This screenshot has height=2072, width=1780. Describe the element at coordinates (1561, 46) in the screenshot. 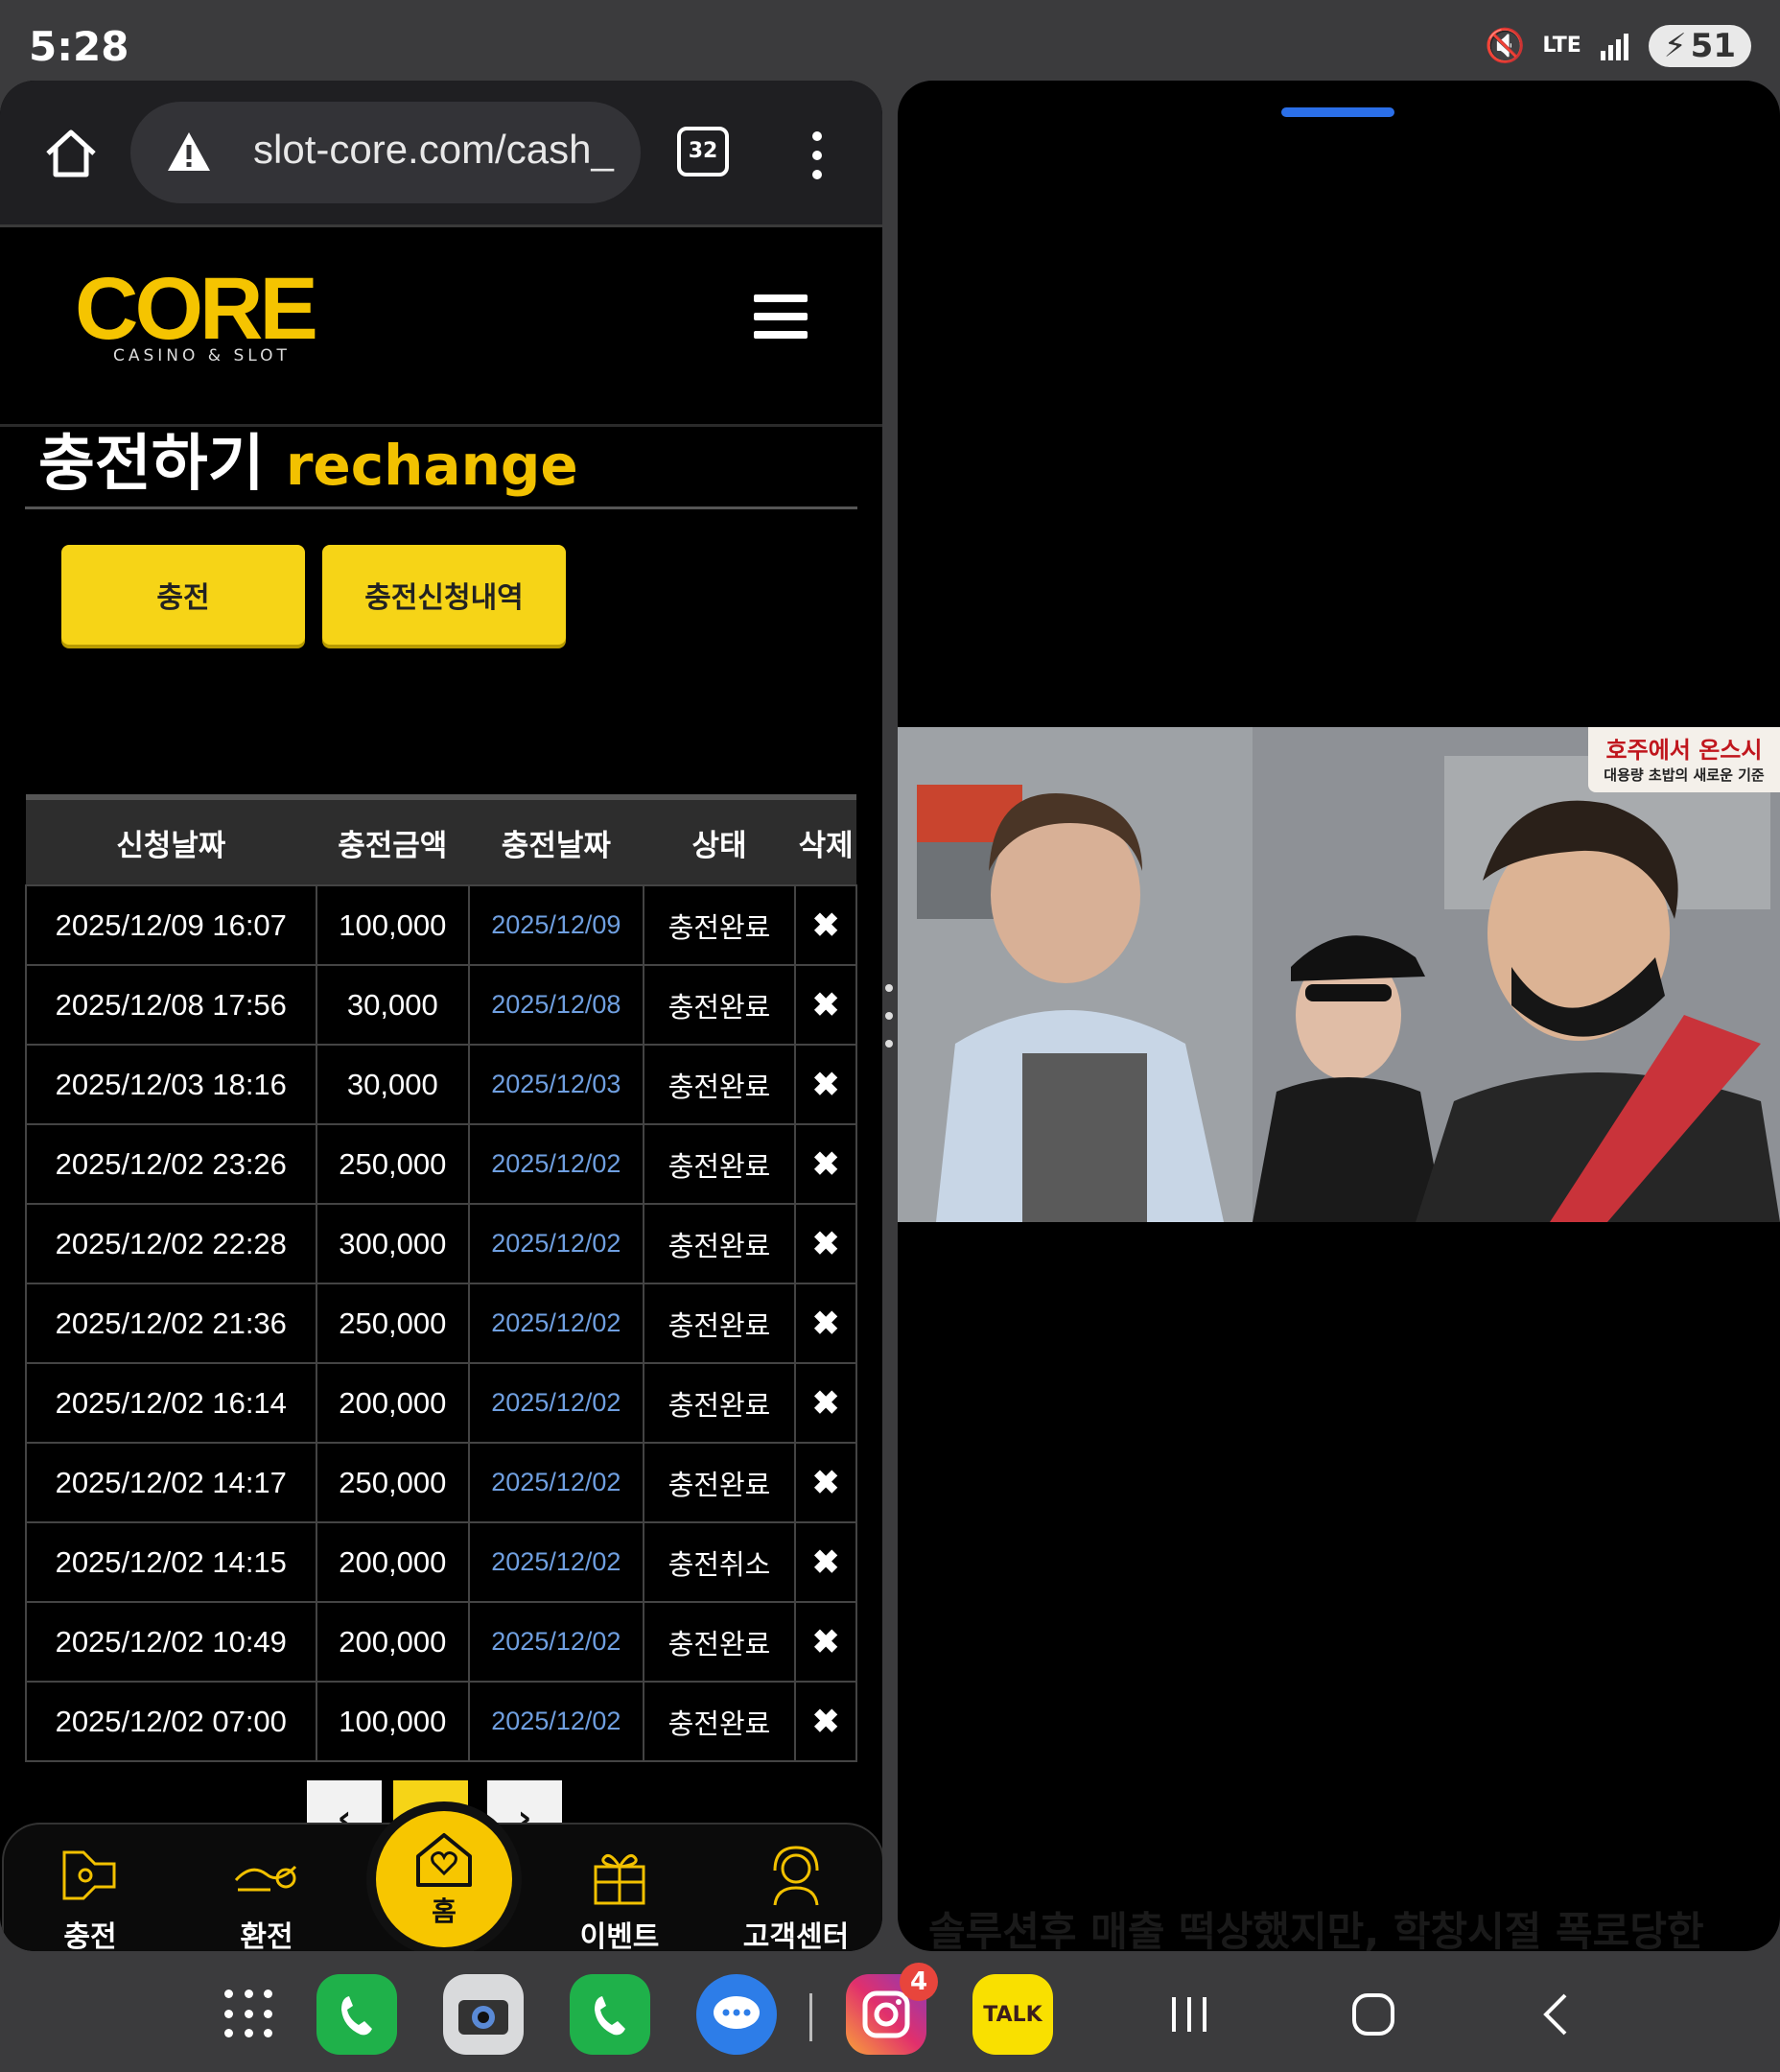

I see `lte-indicator: LTE` at that location.